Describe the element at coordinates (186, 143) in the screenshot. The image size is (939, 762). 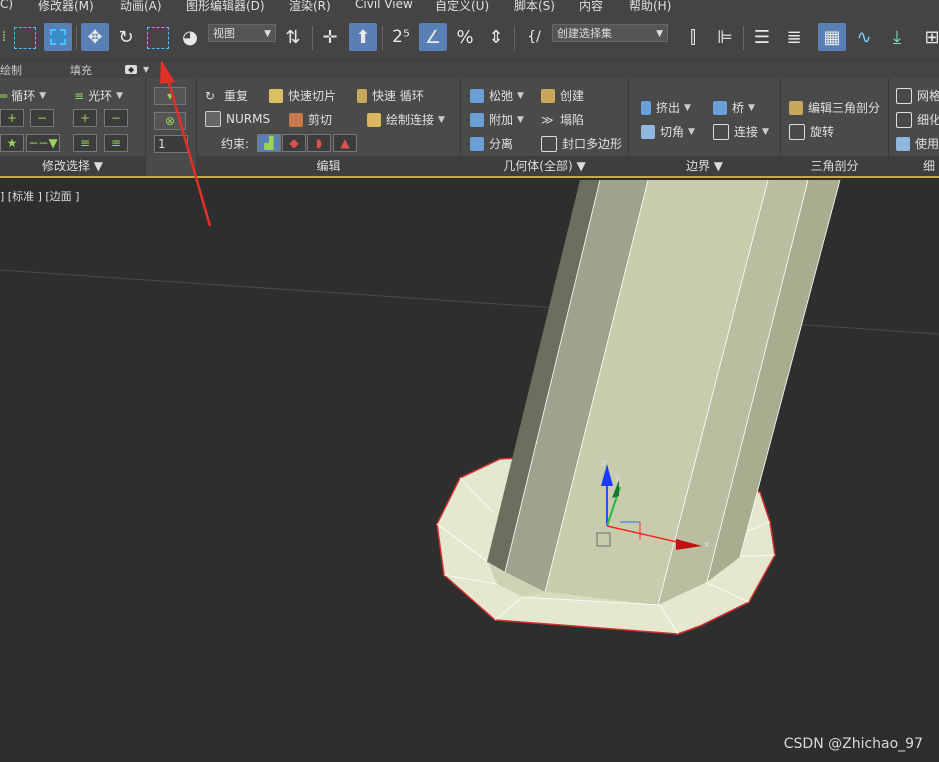
I see `annotation-arrow` at that location.